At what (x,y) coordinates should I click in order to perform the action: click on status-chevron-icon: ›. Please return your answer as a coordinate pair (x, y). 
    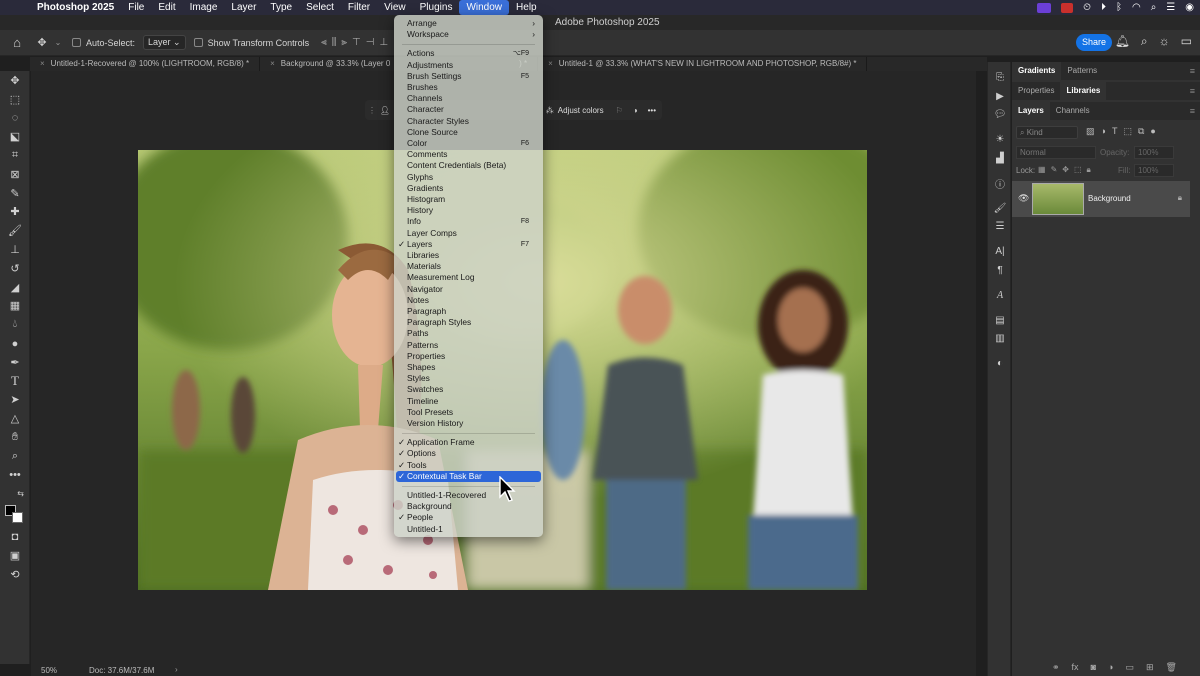
    Looking at the image, I should click on (176, 669).